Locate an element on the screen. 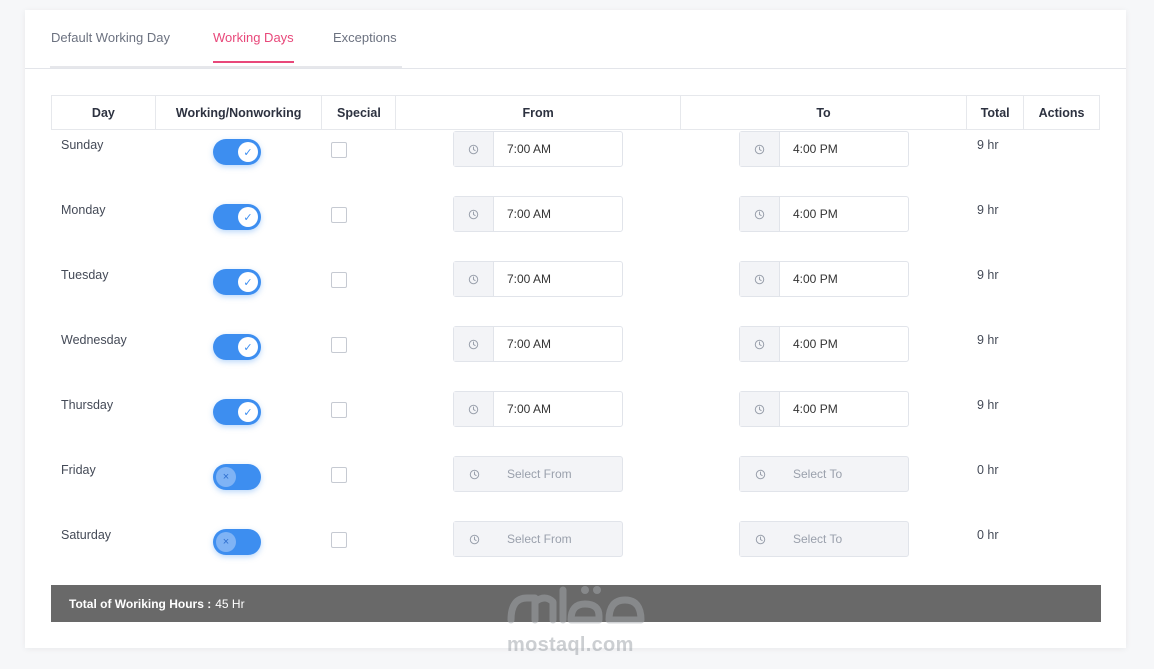 This screenshot has height=669, width=1154. day-name: Tuesday is located at coordinates (85, 275).